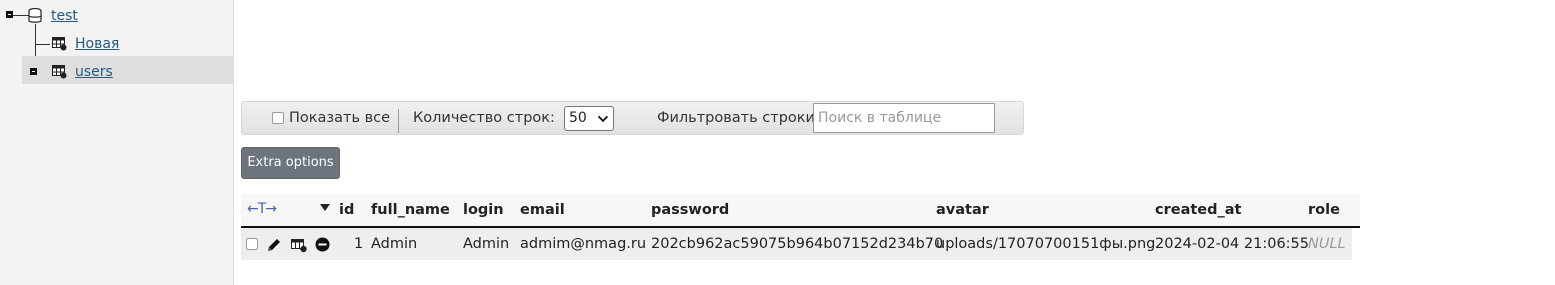  I want to click on table-icon, so click(59, 72).